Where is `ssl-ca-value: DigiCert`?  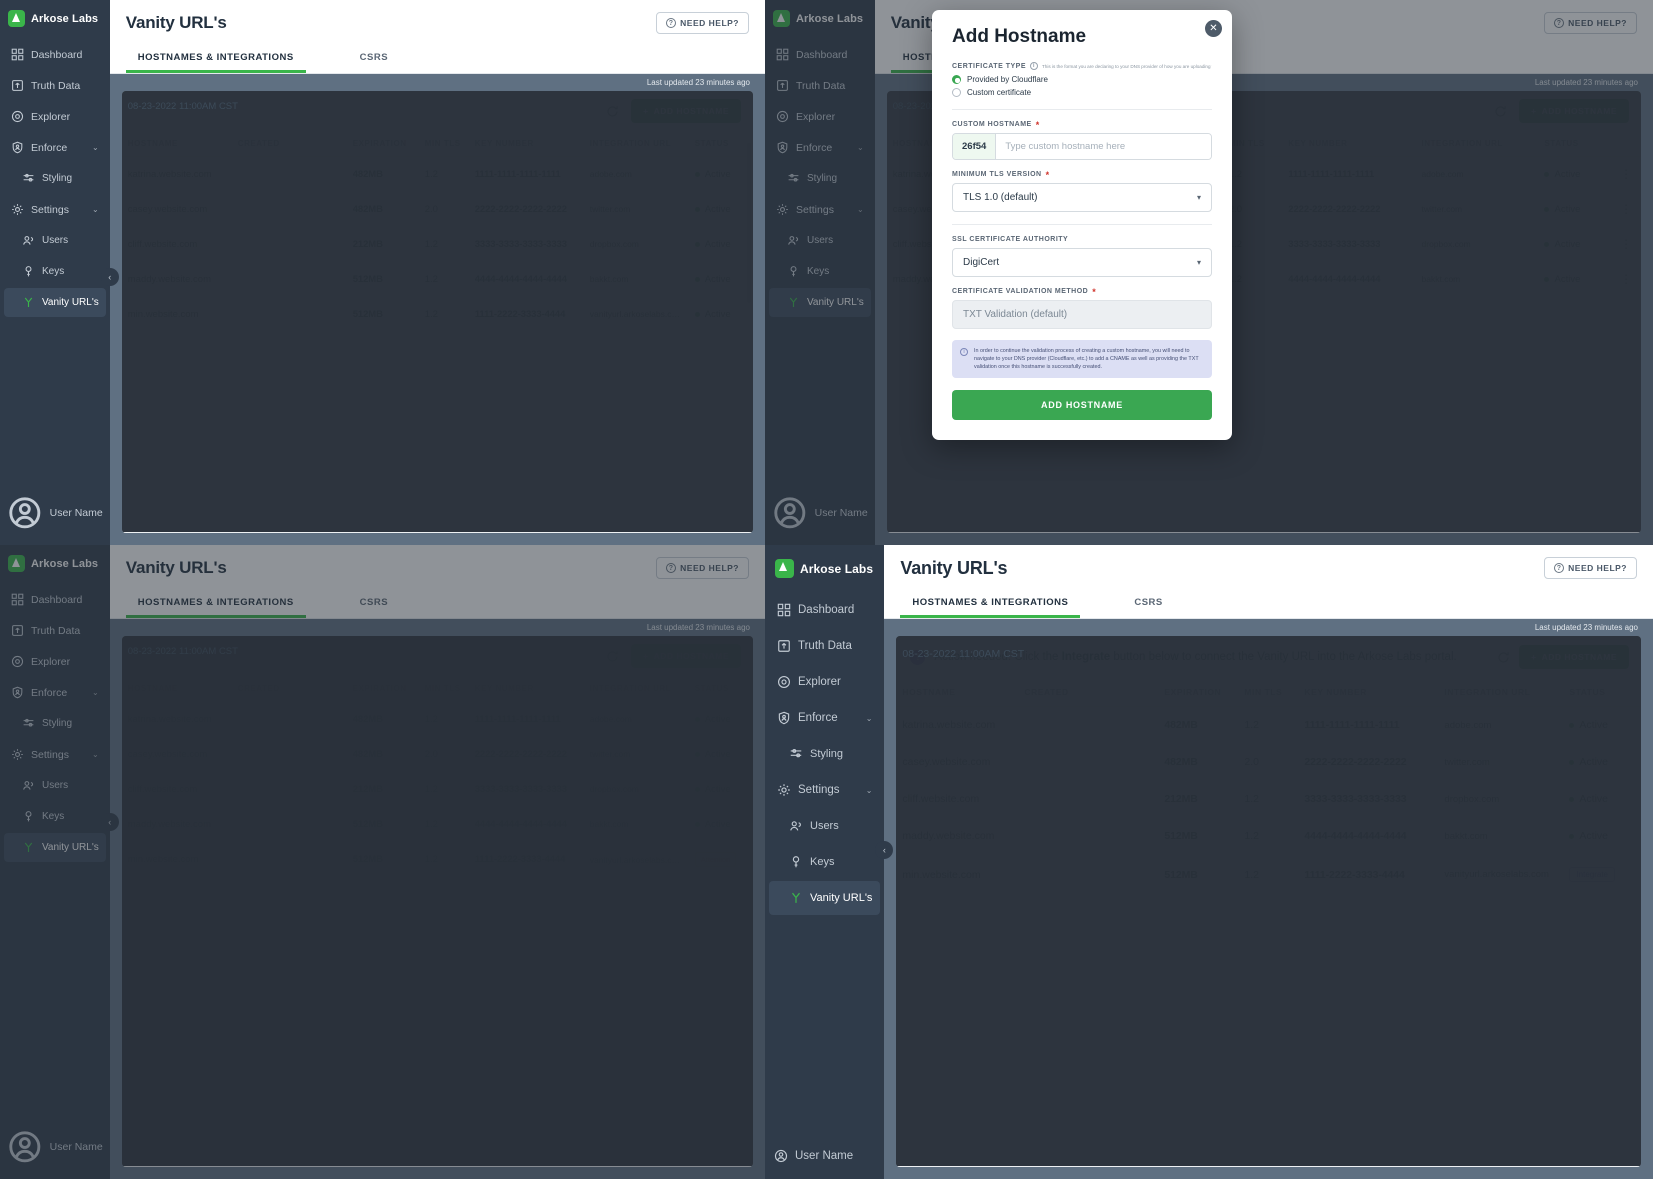
ssl-ca-value: DigiCert is located at coordinates (981, 262).